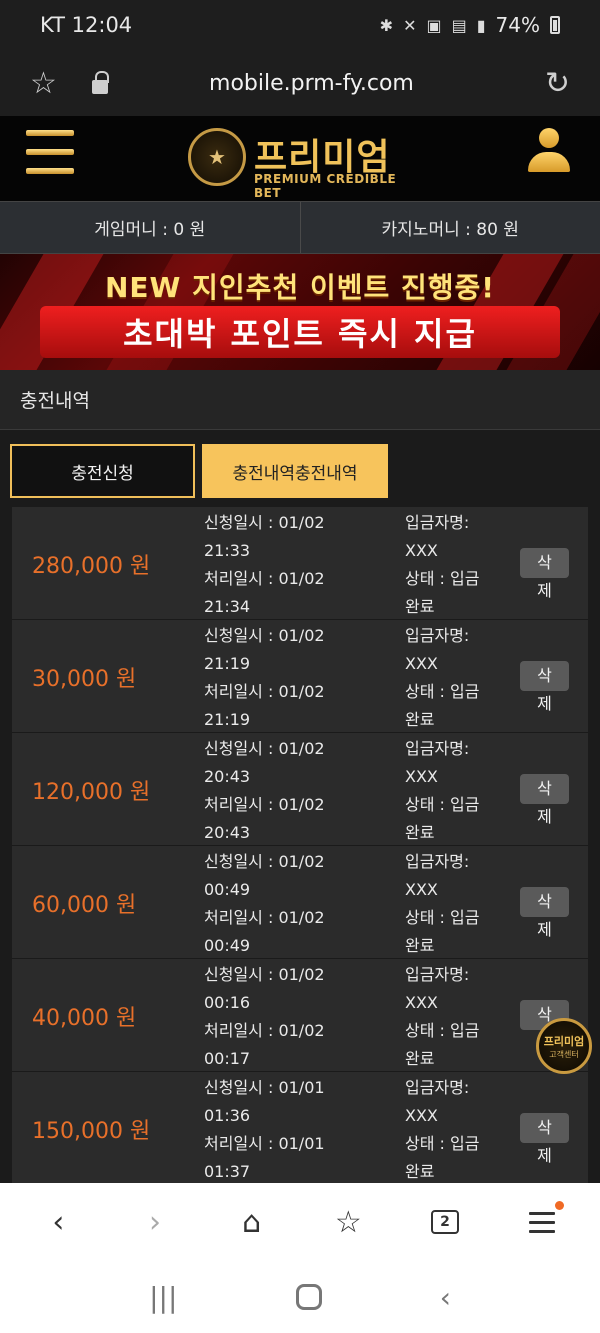 Image resolution: width=600 pixels, height=1333 pixels. I want to click on date-info: 신청일시 : 01/02 00:49 처리일시 : 01/02 00:49, so click(299, 903).